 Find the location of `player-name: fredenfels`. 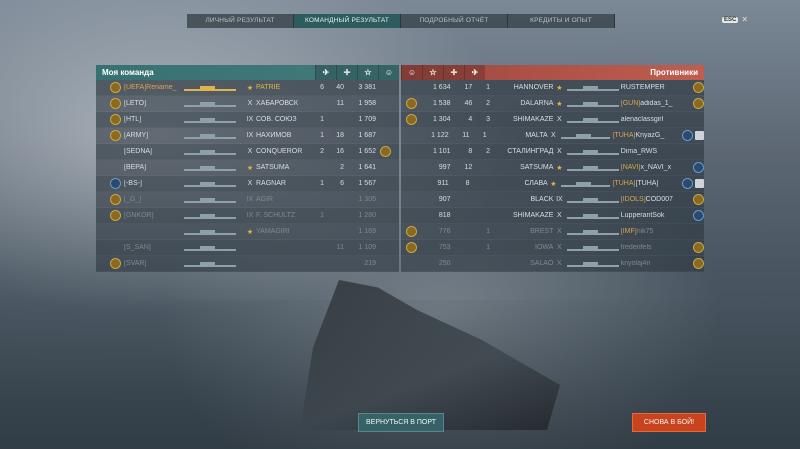

player-name: fredenfels is located at coordinates (655, 247).